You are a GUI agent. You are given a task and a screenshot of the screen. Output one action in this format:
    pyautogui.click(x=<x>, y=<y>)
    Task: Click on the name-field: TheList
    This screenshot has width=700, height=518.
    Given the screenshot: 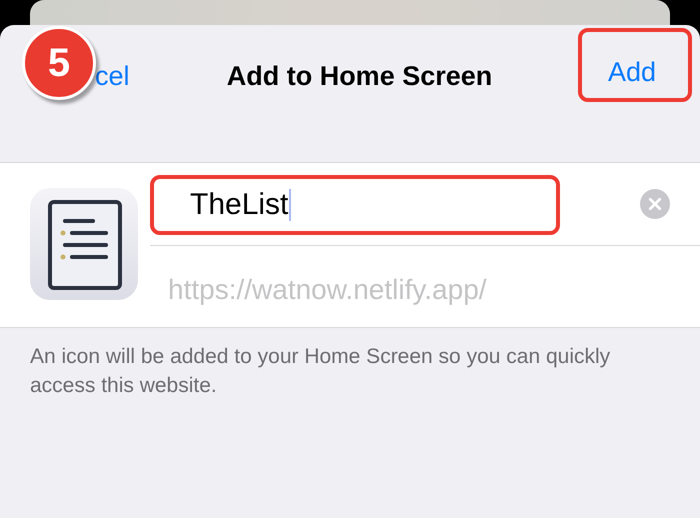 What is the action you would take?
    pyautogui.click(x=355, y=205)
    